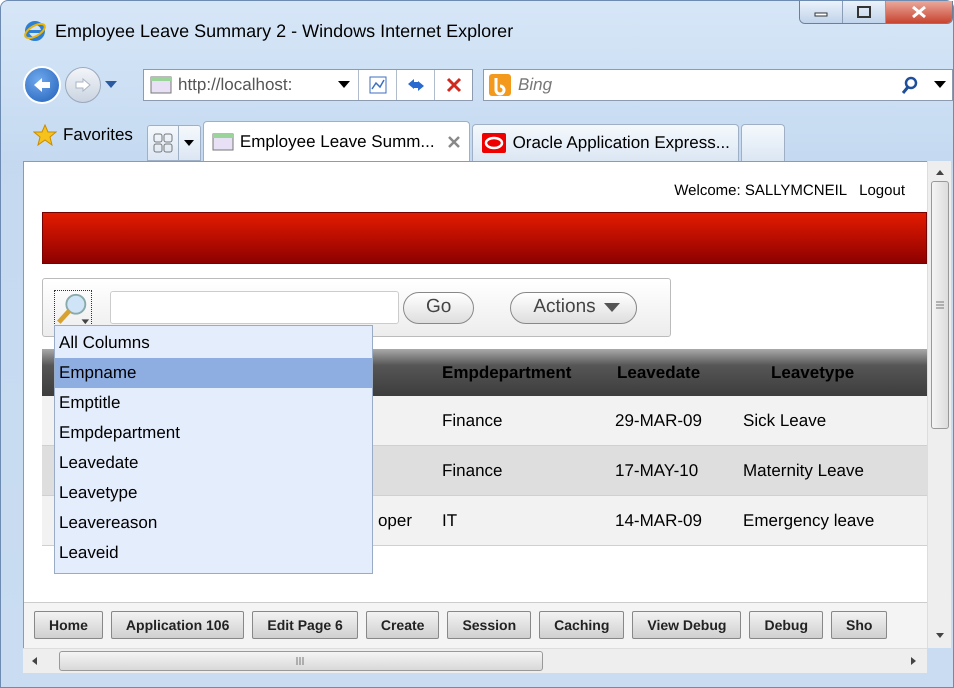 The image size is (954, 688). Describe the element at coordinates (403, 625) in the screenshot. I see `toolbar-button: Create` at that location.